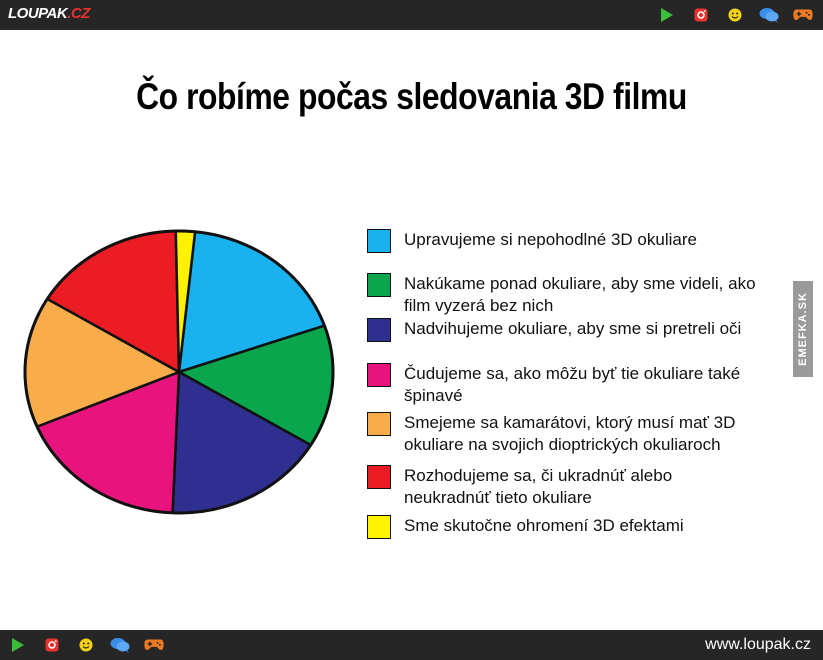 This screenshot has width=823, height=660. What do you see at coordinates (78, 13) in the screenshot?
I see `logo-domain: .CZ` at bounding box center [78, 13].